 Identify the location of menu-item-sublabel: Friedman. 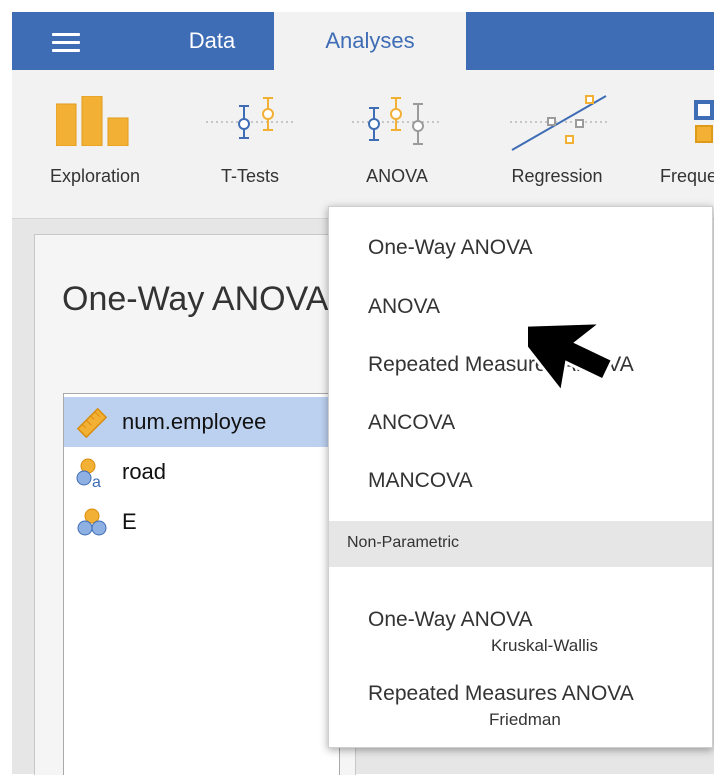
(525, 719).